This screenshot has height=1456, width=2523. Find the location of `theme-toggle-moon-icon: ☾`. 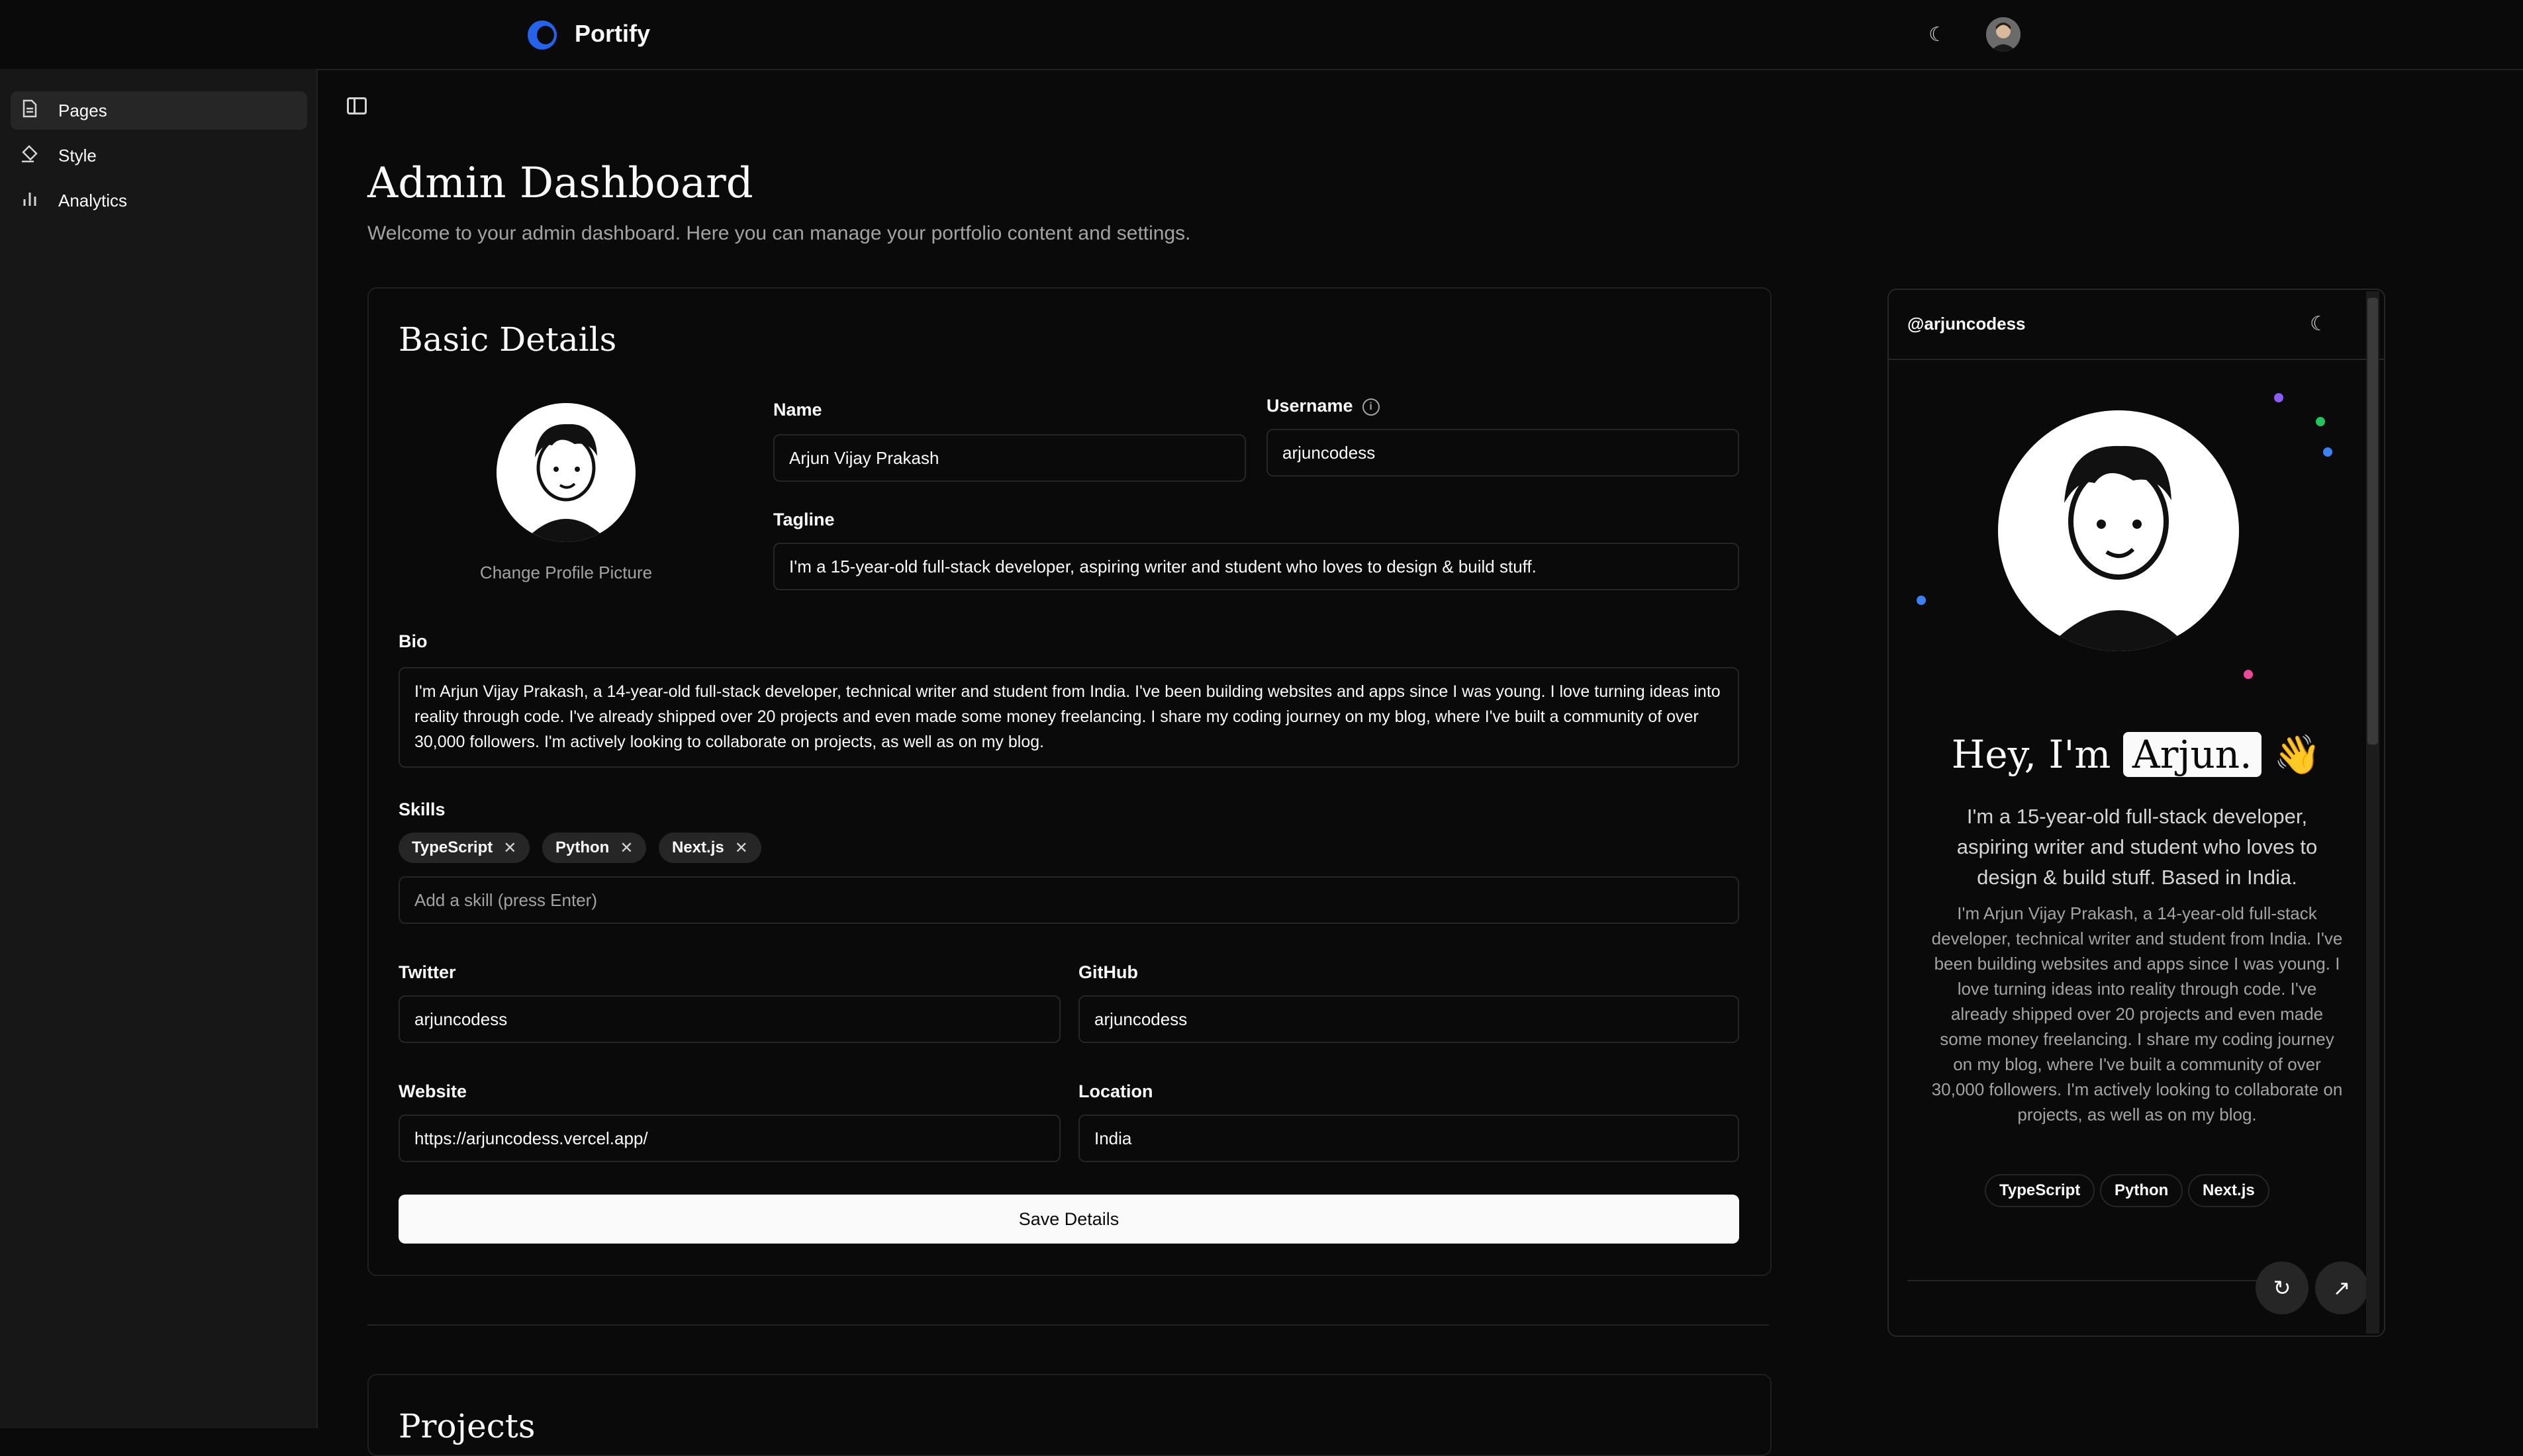

theme-toggle-moon-icon: ☾ is located at coordinates (1937, 34).